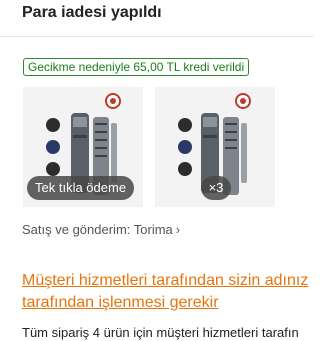 The width and height of the screenshot is (320, 341). I want to click on refund-status-title: Para iadesi yapıldı, so click(92, 12).